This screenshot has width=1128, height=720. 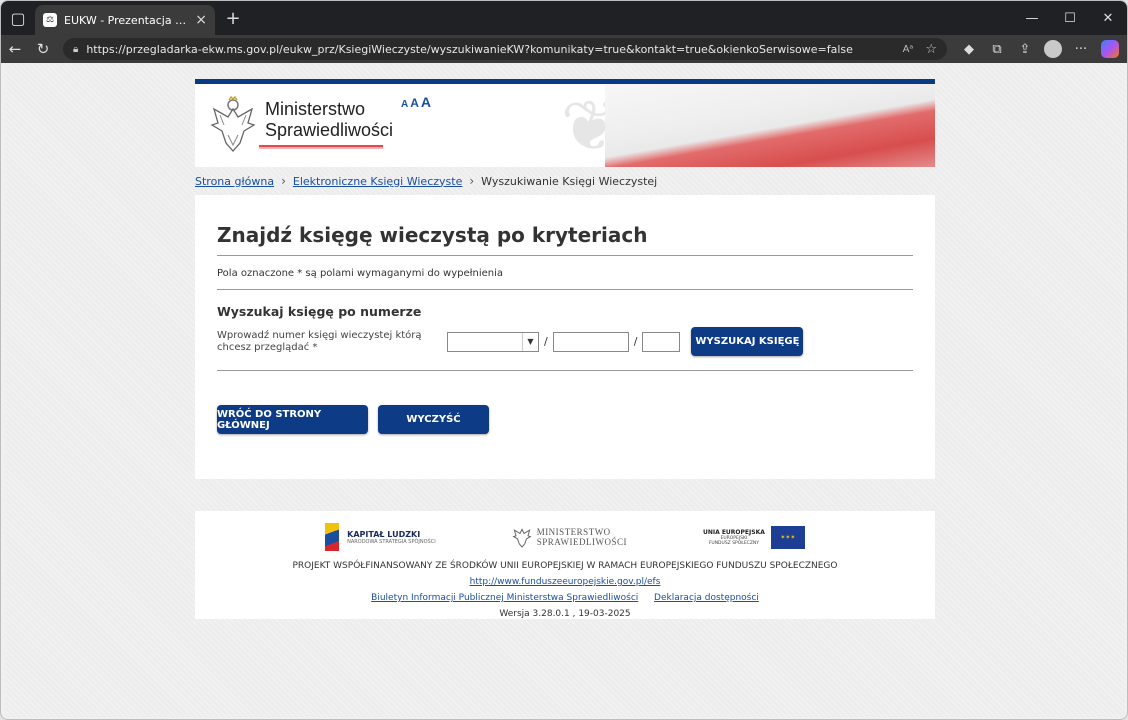 What do you see at coordinates (565, 239) in the screenshot?
I see `page-title: Znajdź księgę wieczystą po kryteriach` at bounding box center [565, 239].